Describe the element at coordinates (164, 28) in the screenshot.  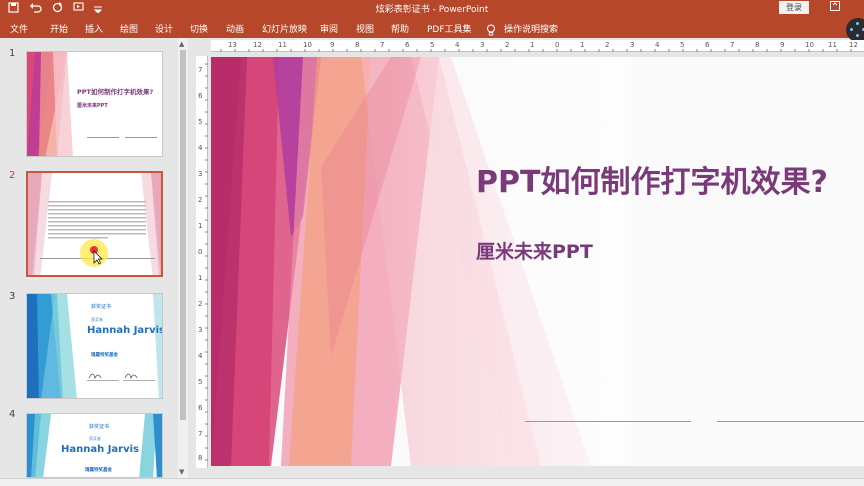
I see `tab-design: 设计` at that location.